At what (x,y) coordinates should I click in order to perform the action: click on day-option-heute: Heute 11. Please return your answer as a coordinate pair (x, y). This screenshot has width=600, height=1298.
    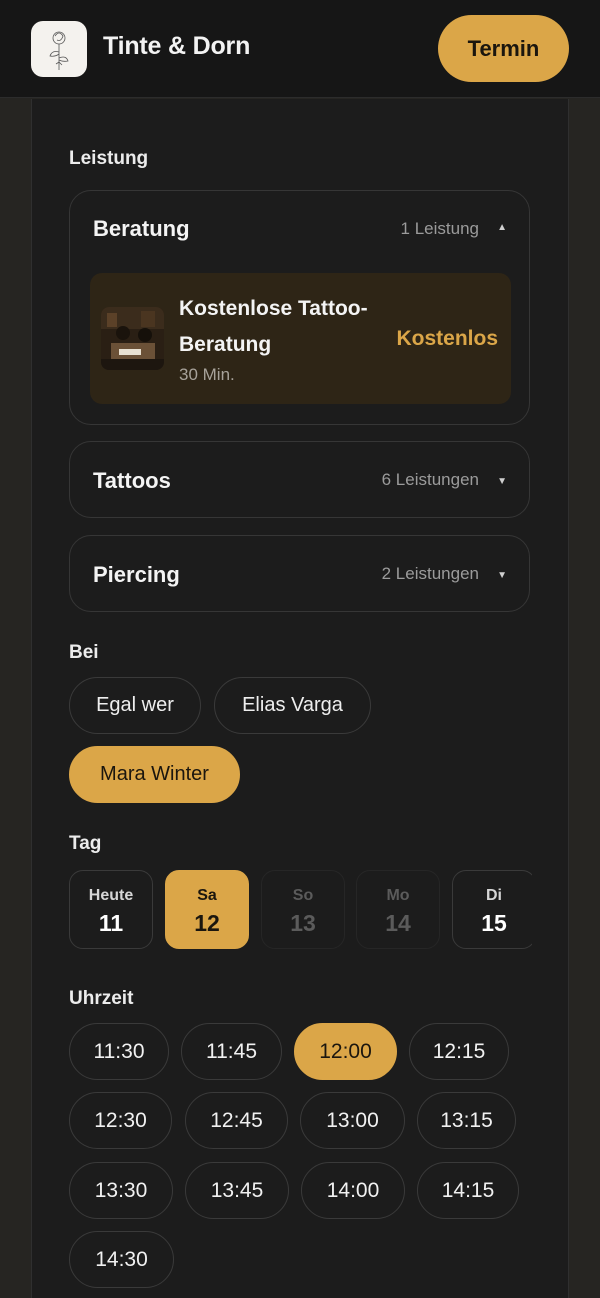
    Looking at the image, I should click on (111, 909).